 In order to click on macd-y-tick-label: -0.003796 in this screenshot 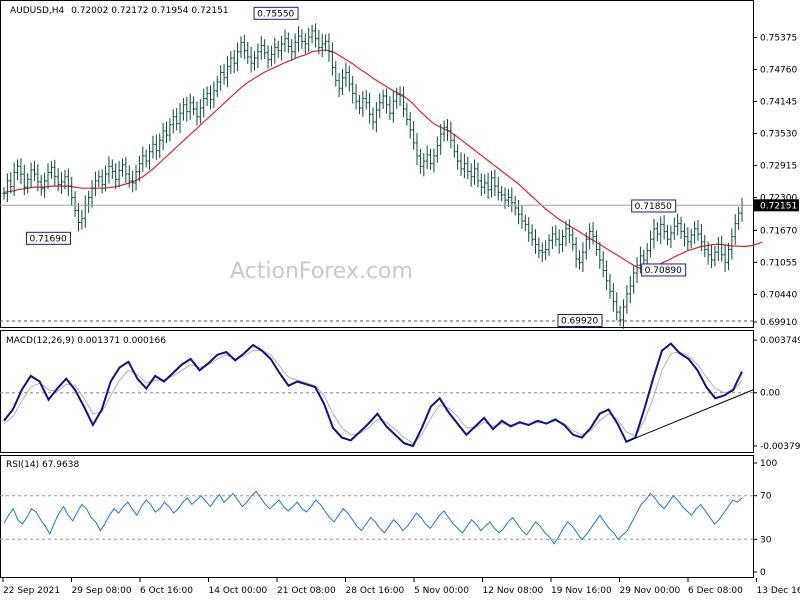, I will do `click(780, 447)`.